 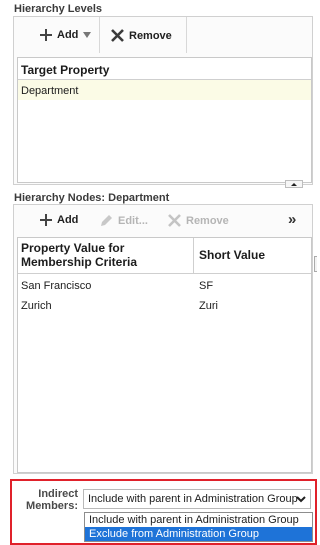 I want to click on remove-level-label: Remove, so click(x=150, y=35).